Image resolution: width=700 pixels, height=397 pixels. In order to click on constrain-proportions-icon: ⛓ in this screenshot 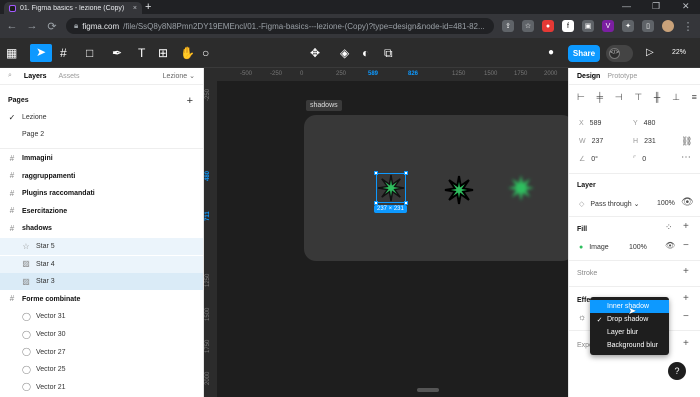, I will do `click(686, 141)`.